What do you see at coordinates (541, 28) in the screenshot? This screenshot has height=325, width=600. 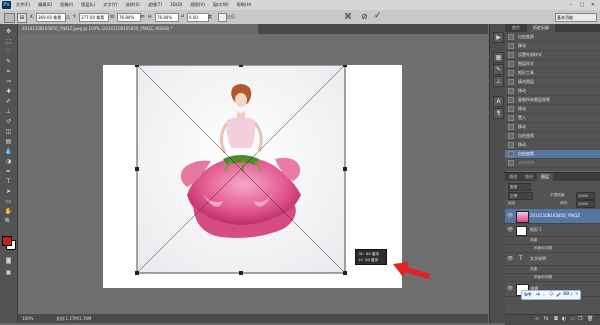 I see `tab-history: 历史记录` at bounding box center [541, 28].